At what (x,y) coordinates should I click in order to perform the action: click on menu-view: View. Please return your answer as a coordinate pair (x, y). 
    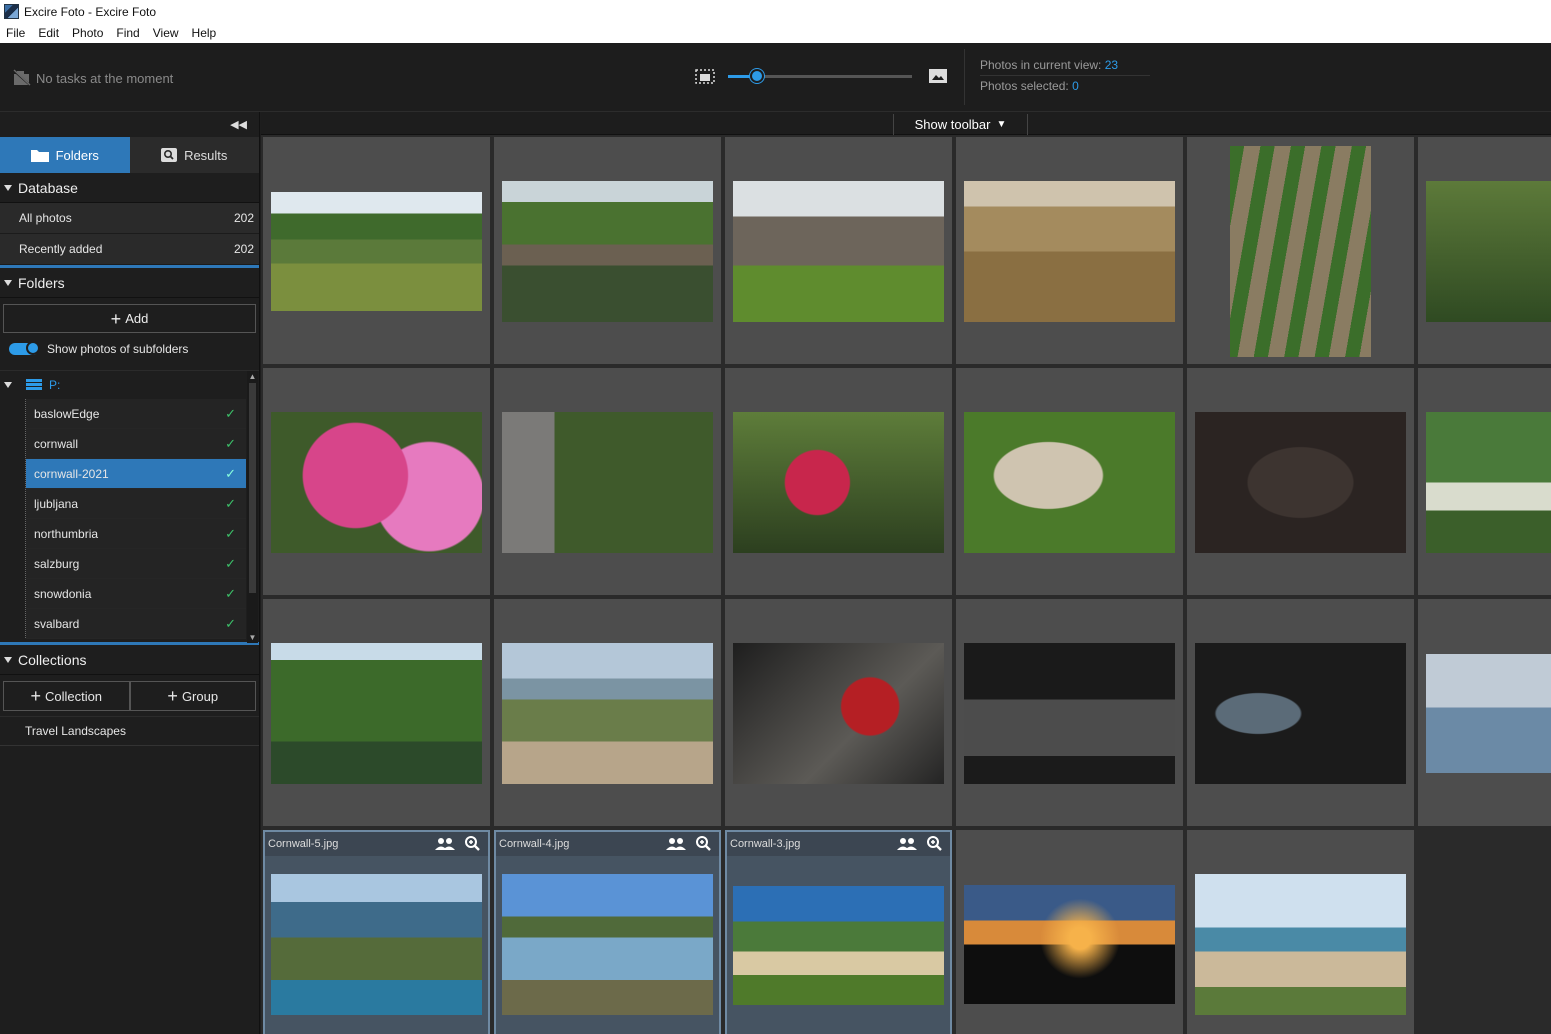
    Looking at the image, I should click on (166, 33).